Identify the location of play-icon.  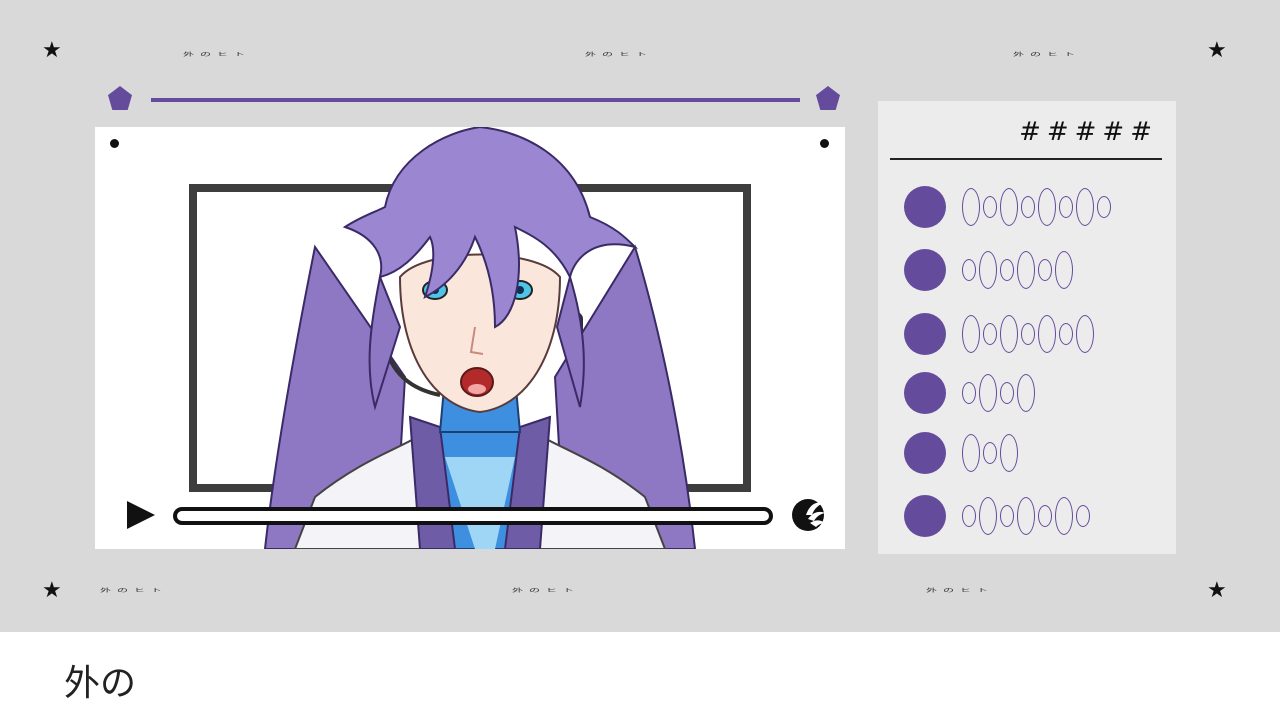
(141, 515).